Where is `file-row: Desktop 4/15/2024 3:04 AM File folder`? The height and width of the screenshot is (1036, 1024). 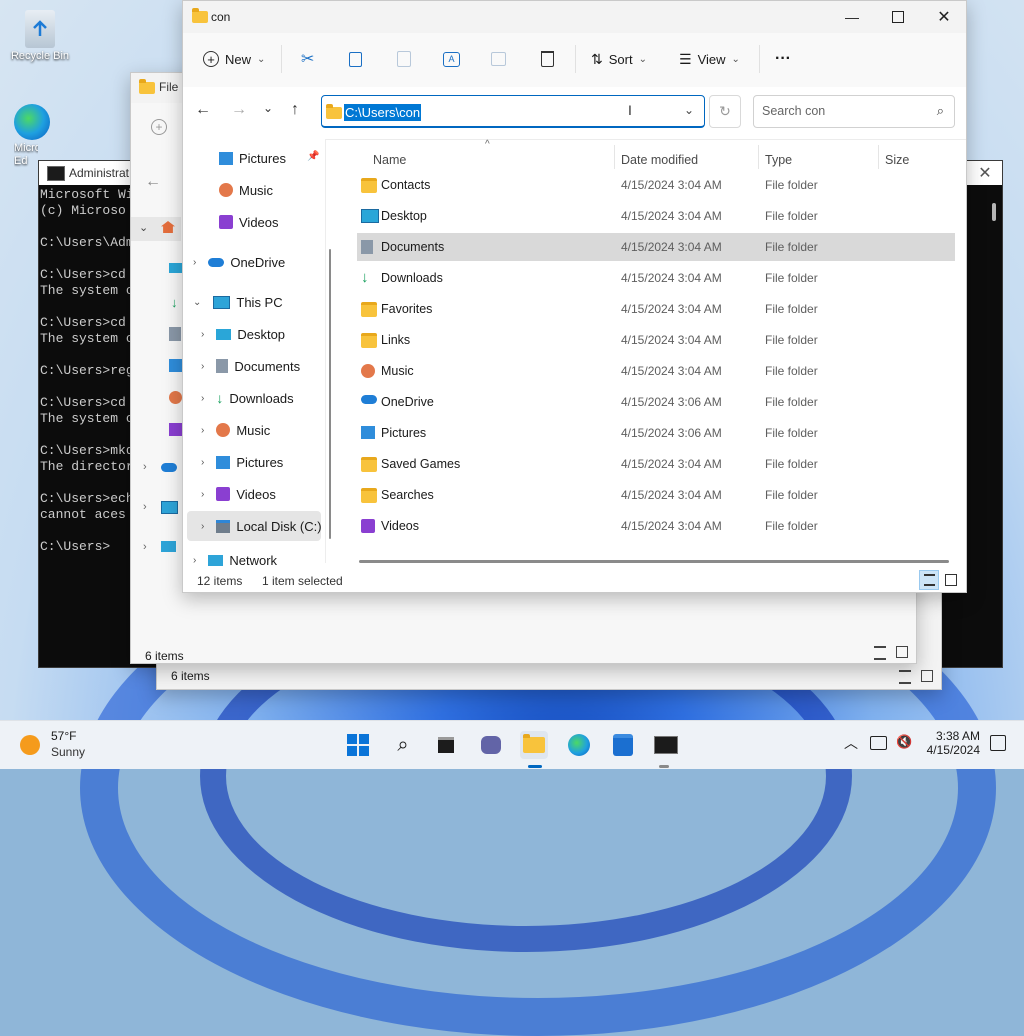
file-row: Desktop 4/15/2024 3:04 AM File folder is located at coordinates (648, 216).